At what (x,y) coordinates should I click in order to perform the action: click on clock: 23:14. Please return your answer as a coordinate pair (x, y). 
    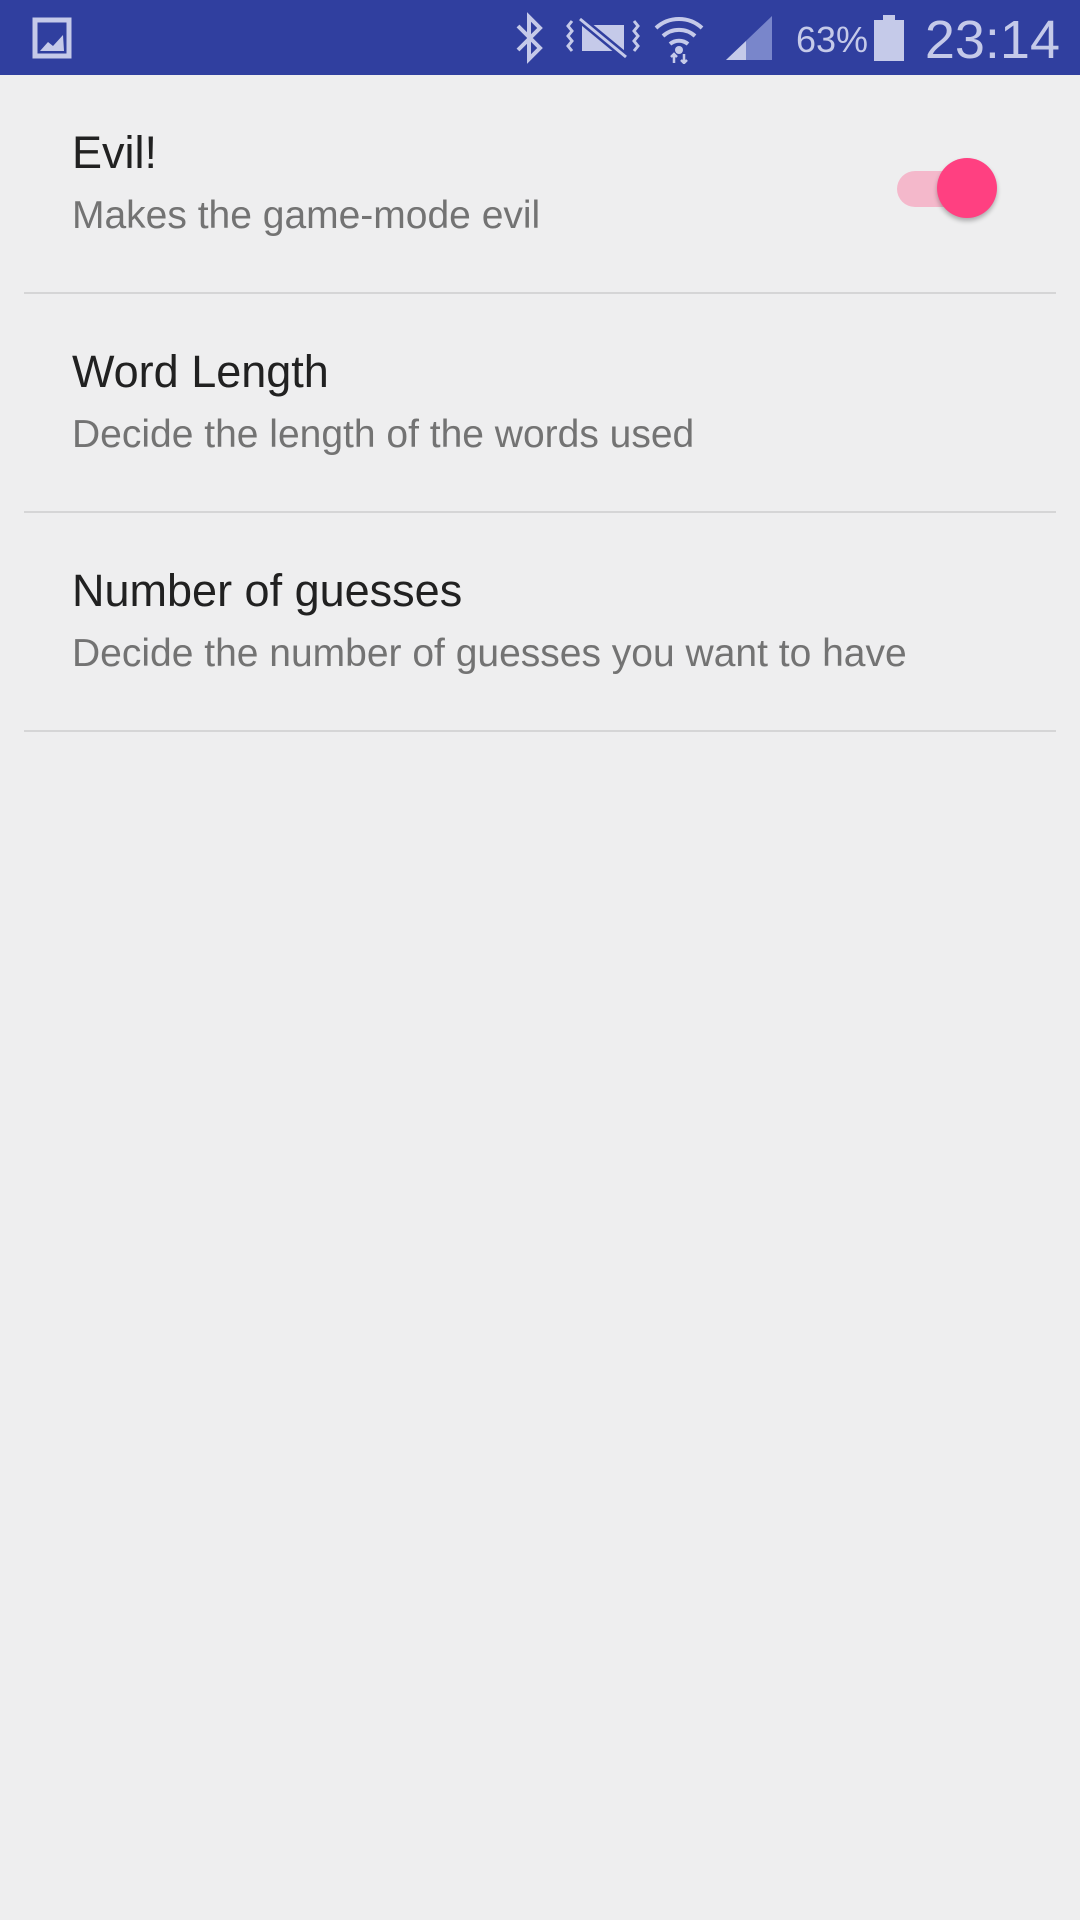
    Looking at the image, I should click on (992, 40).